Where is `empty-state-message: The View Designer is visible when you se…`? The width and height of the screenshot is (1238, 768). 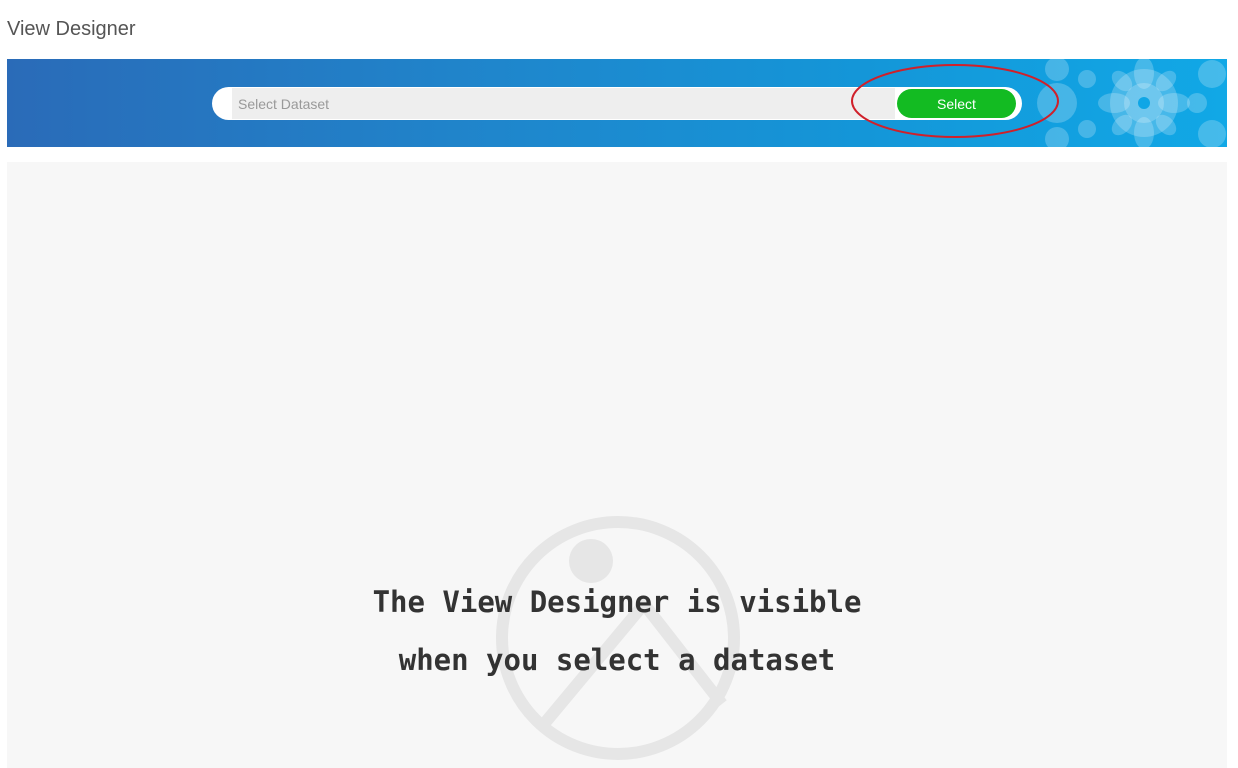 empty-state-message: The View Designer is visible when you se… is located at coordinates (617, 640).